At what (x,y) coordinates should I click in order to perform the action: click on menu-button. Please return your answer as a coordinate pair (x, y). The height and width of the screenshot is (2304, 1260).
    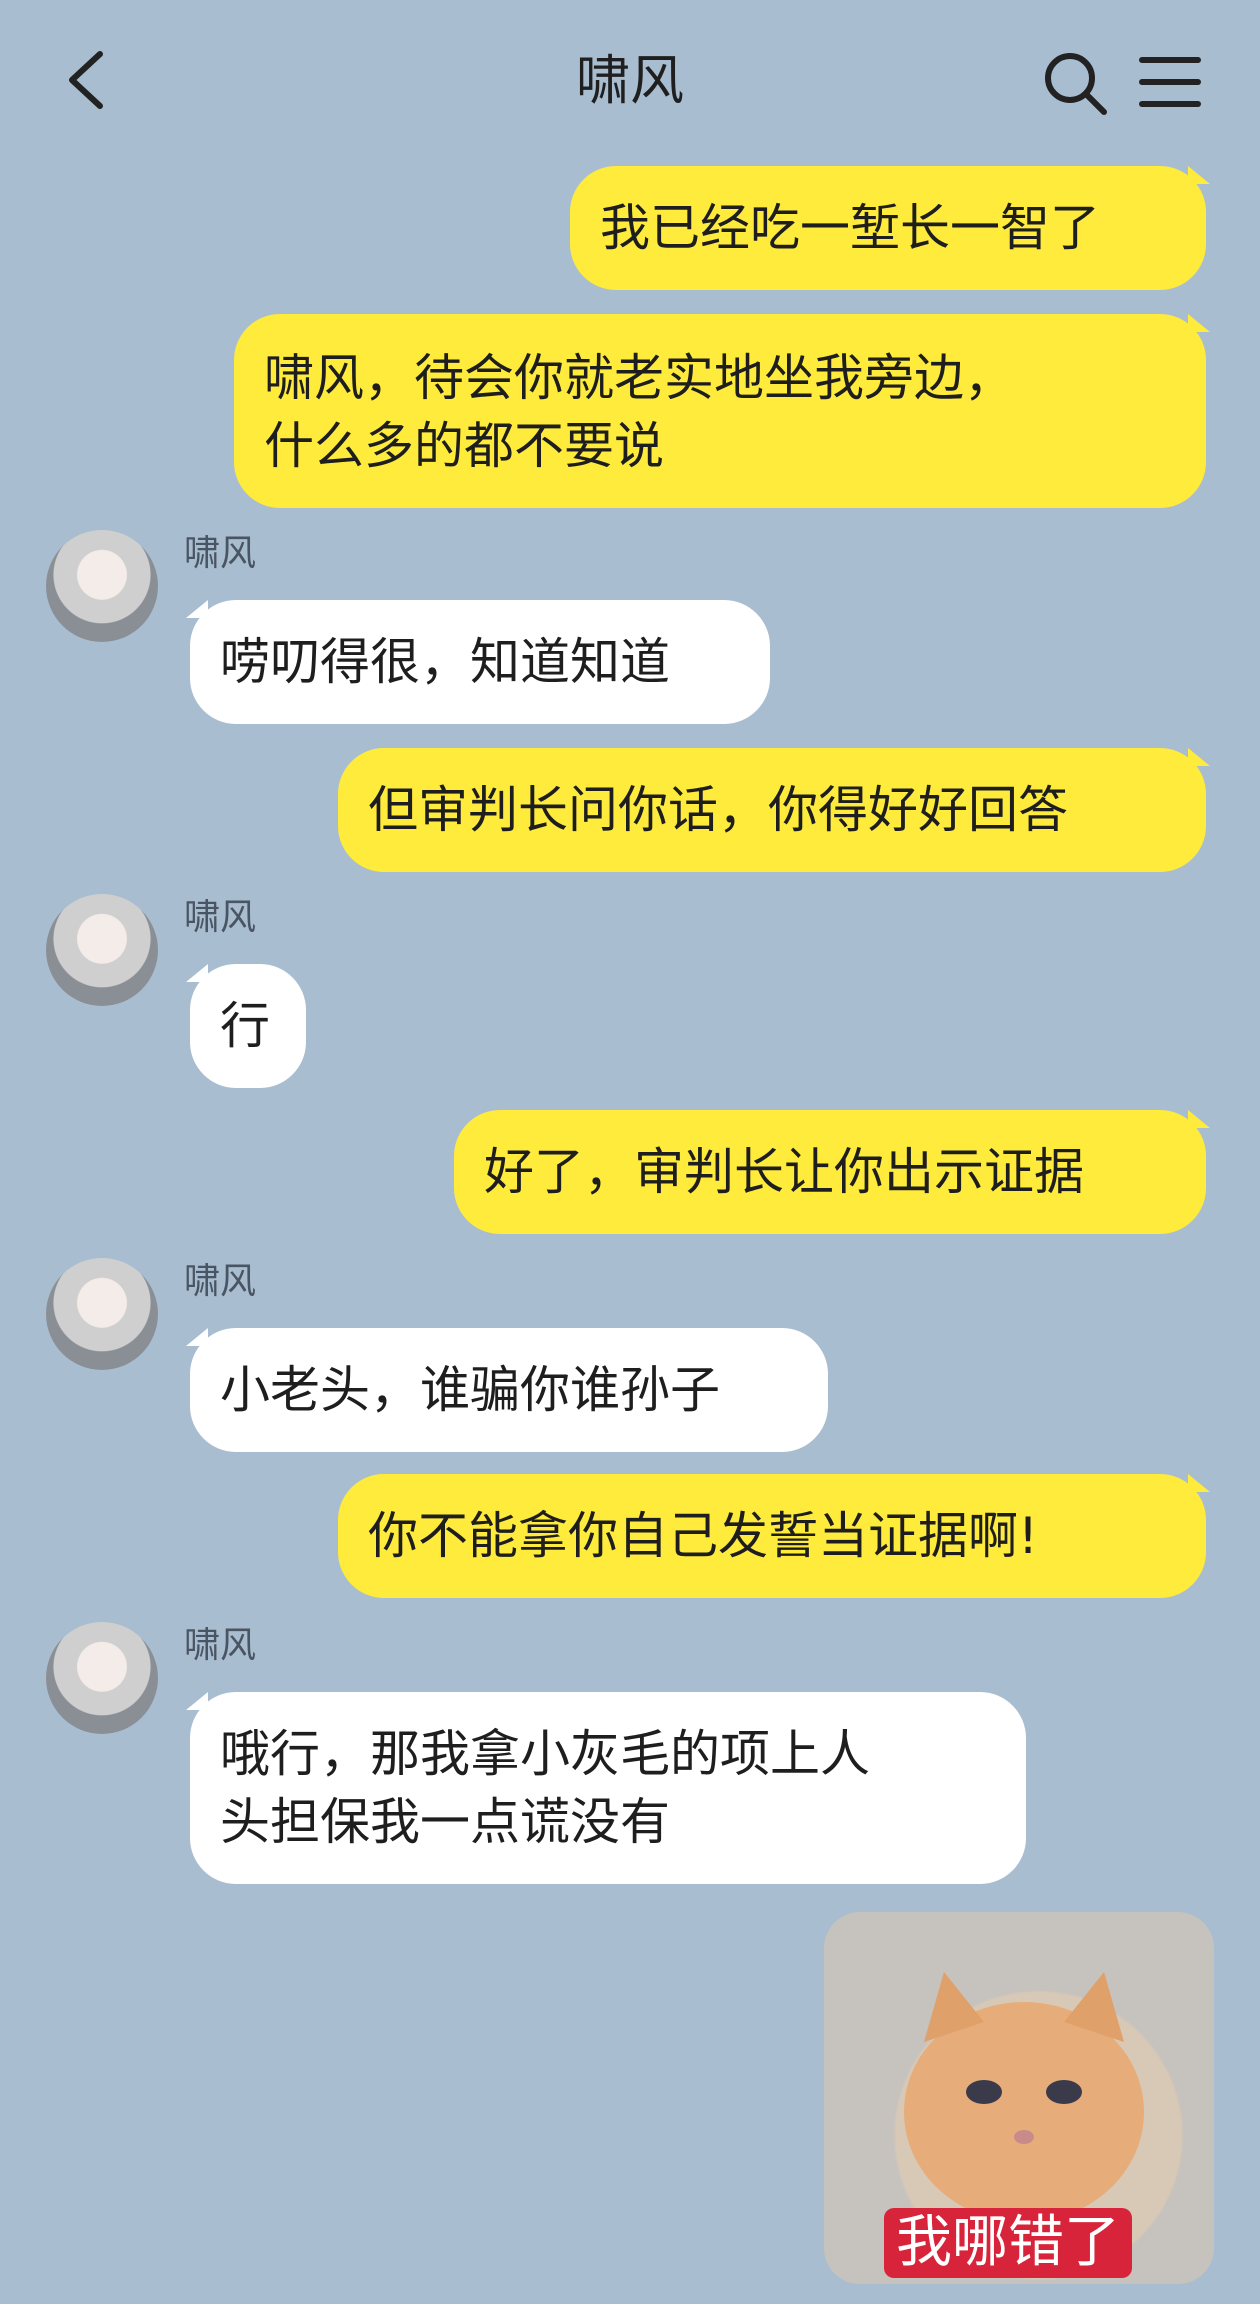
    Looking at the image, I should click on (1170, 82).